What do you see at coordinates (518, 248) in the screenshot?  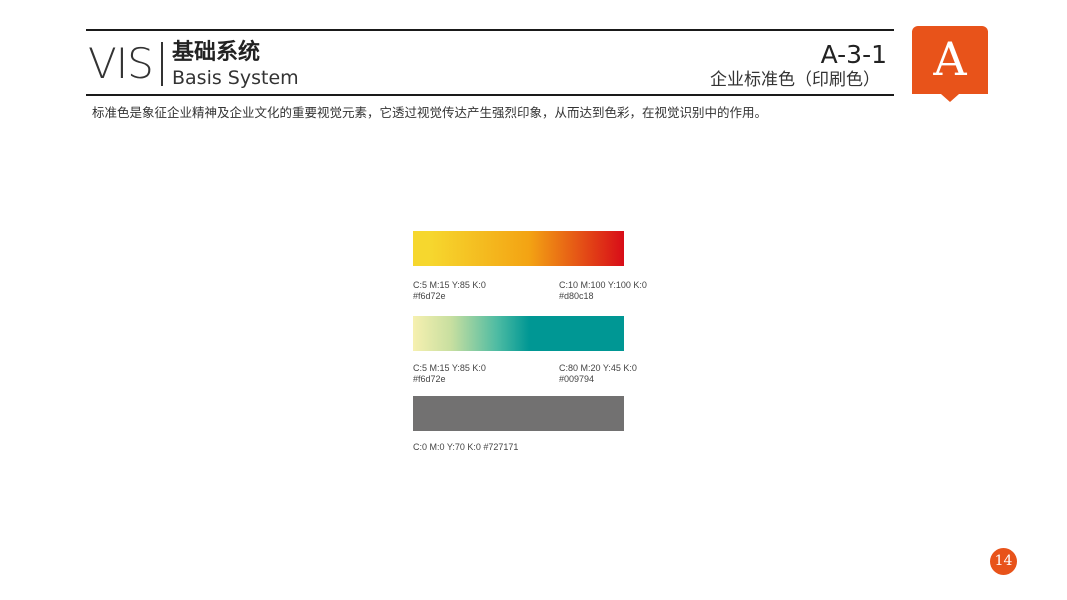 I see `color-swatch-yellow-red` at bounding box center [518, 248].